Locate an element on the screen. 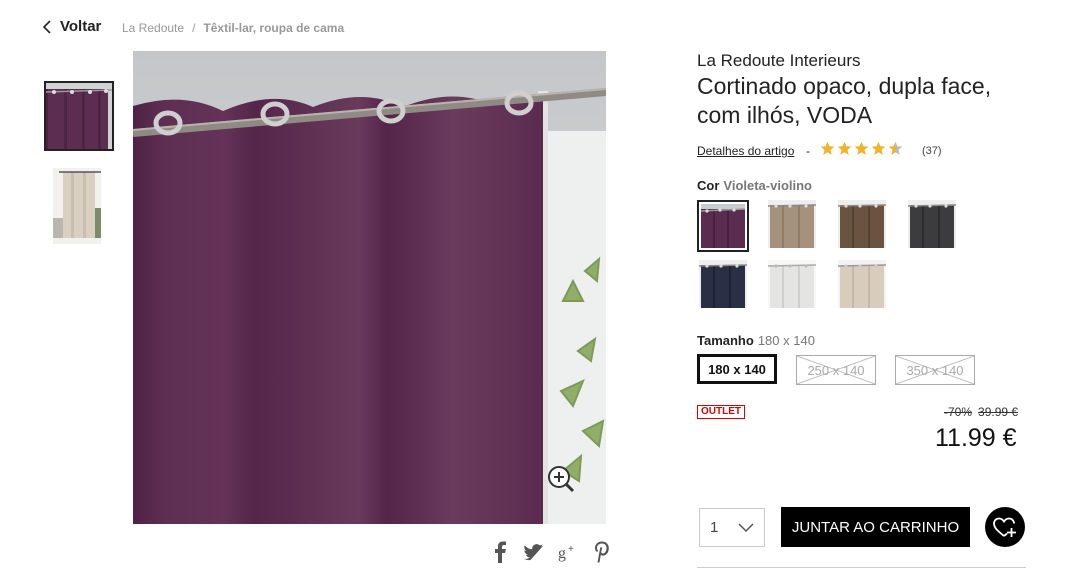 The width and height of the screenshot is (1073, 584). size-option-label: 350 x 140 is located at coordinates (935, 370).